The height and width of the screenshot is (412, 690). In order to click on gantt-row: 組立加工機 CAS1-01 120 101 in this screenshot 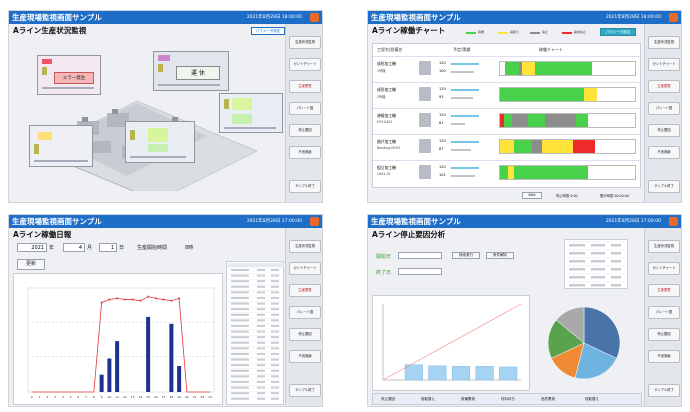, I will do `click(506, 172)`.